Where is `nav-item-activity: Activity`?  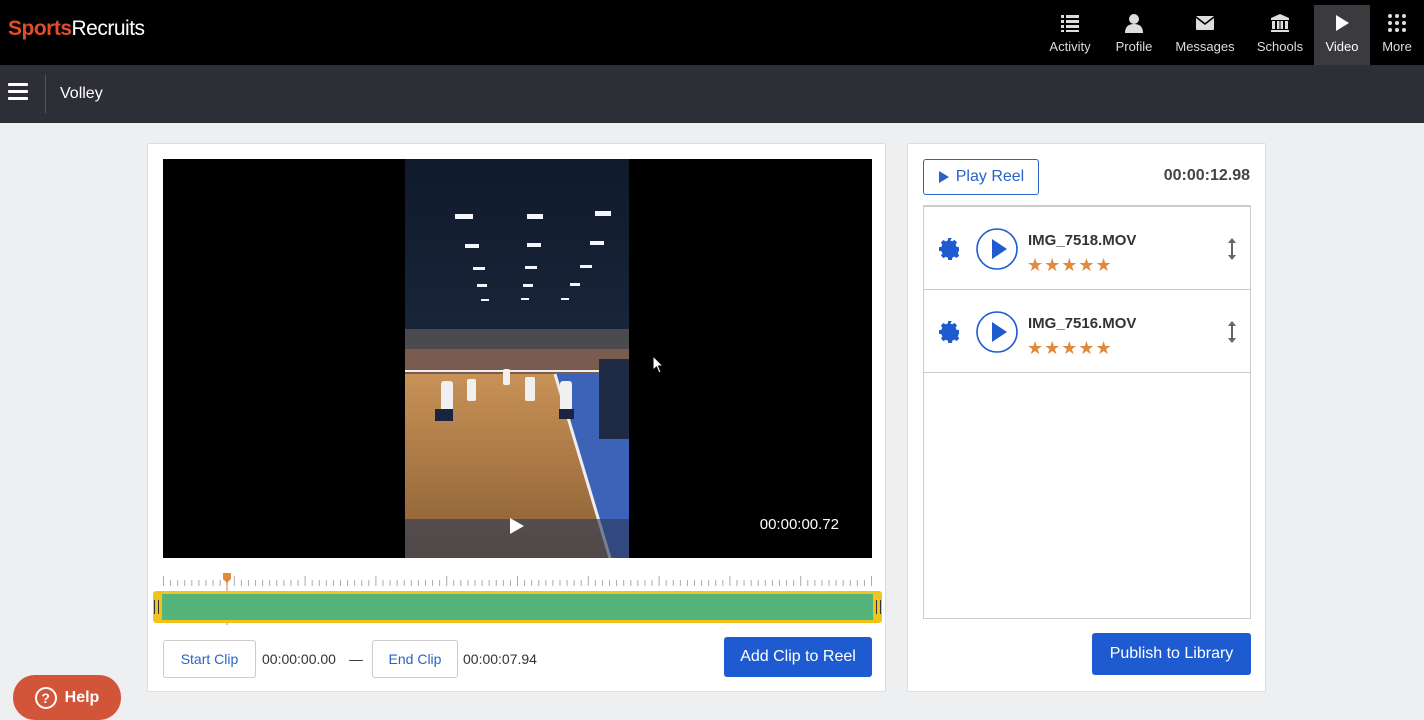
nav-item-activity: Activity is located at coordinates (1070, 35).